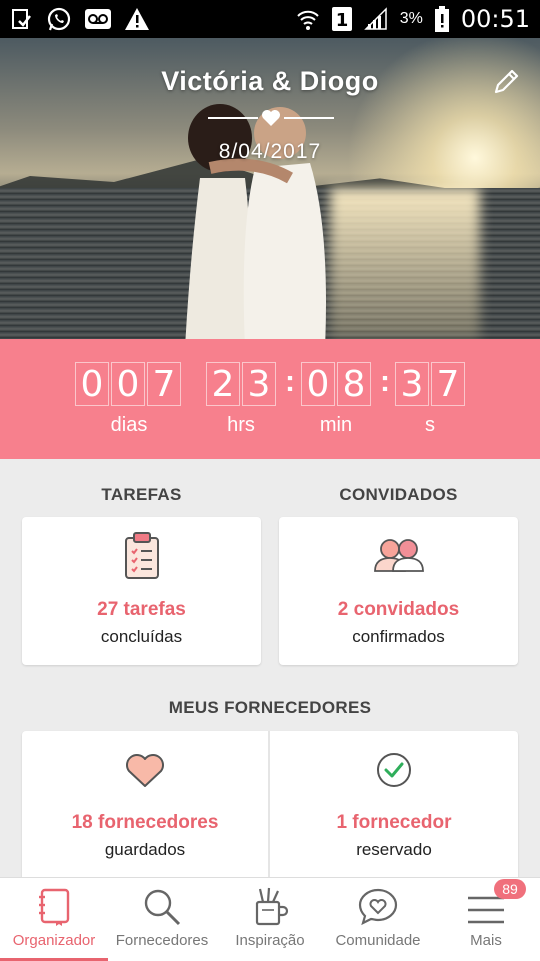 The height and width of the screenshot is (961, 540). What do you see at coordinates (510, 889) in the screenshot?
I see `notification-badge: 89` at bounding box center [510, 889].